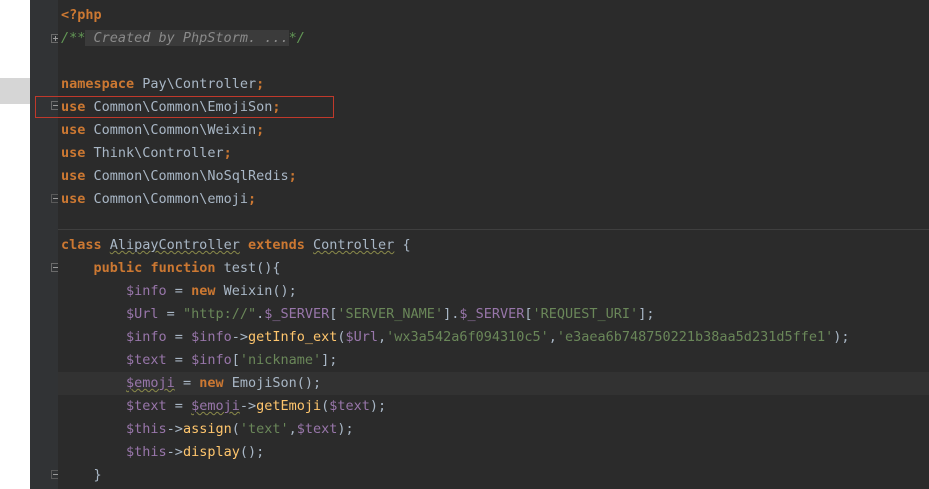 The image size is (929, 489). What do you see at coordinates (199, 84) in the screenshot?
I see `namespace-name: Pay\Controller` at bounding box center [199, 84].